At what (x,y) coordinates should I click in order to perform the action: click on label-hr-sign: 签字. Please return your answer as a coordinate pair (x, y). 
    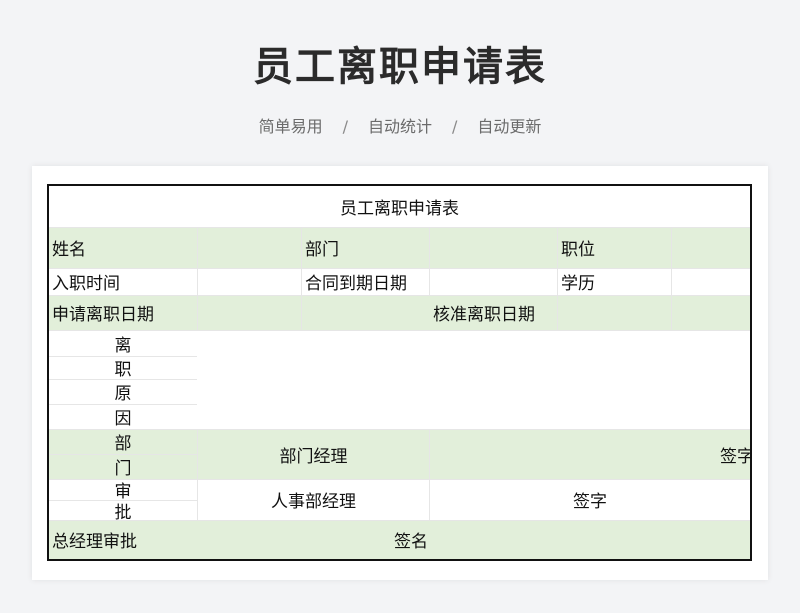
    Looking at the image, I should click on (590, 499).